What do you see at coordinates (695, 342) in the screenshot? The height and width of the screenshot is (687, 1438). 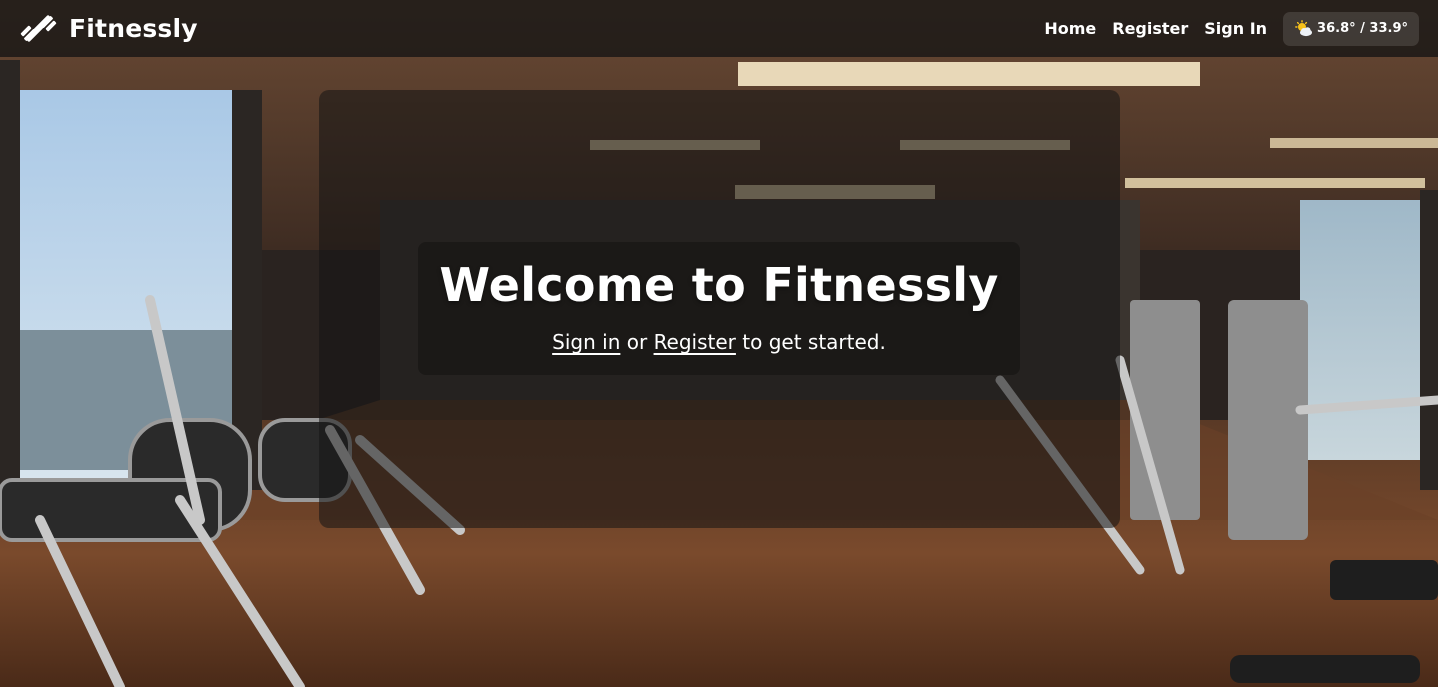 I see `hero-register-link: Register` at bounding box center [695, 342].